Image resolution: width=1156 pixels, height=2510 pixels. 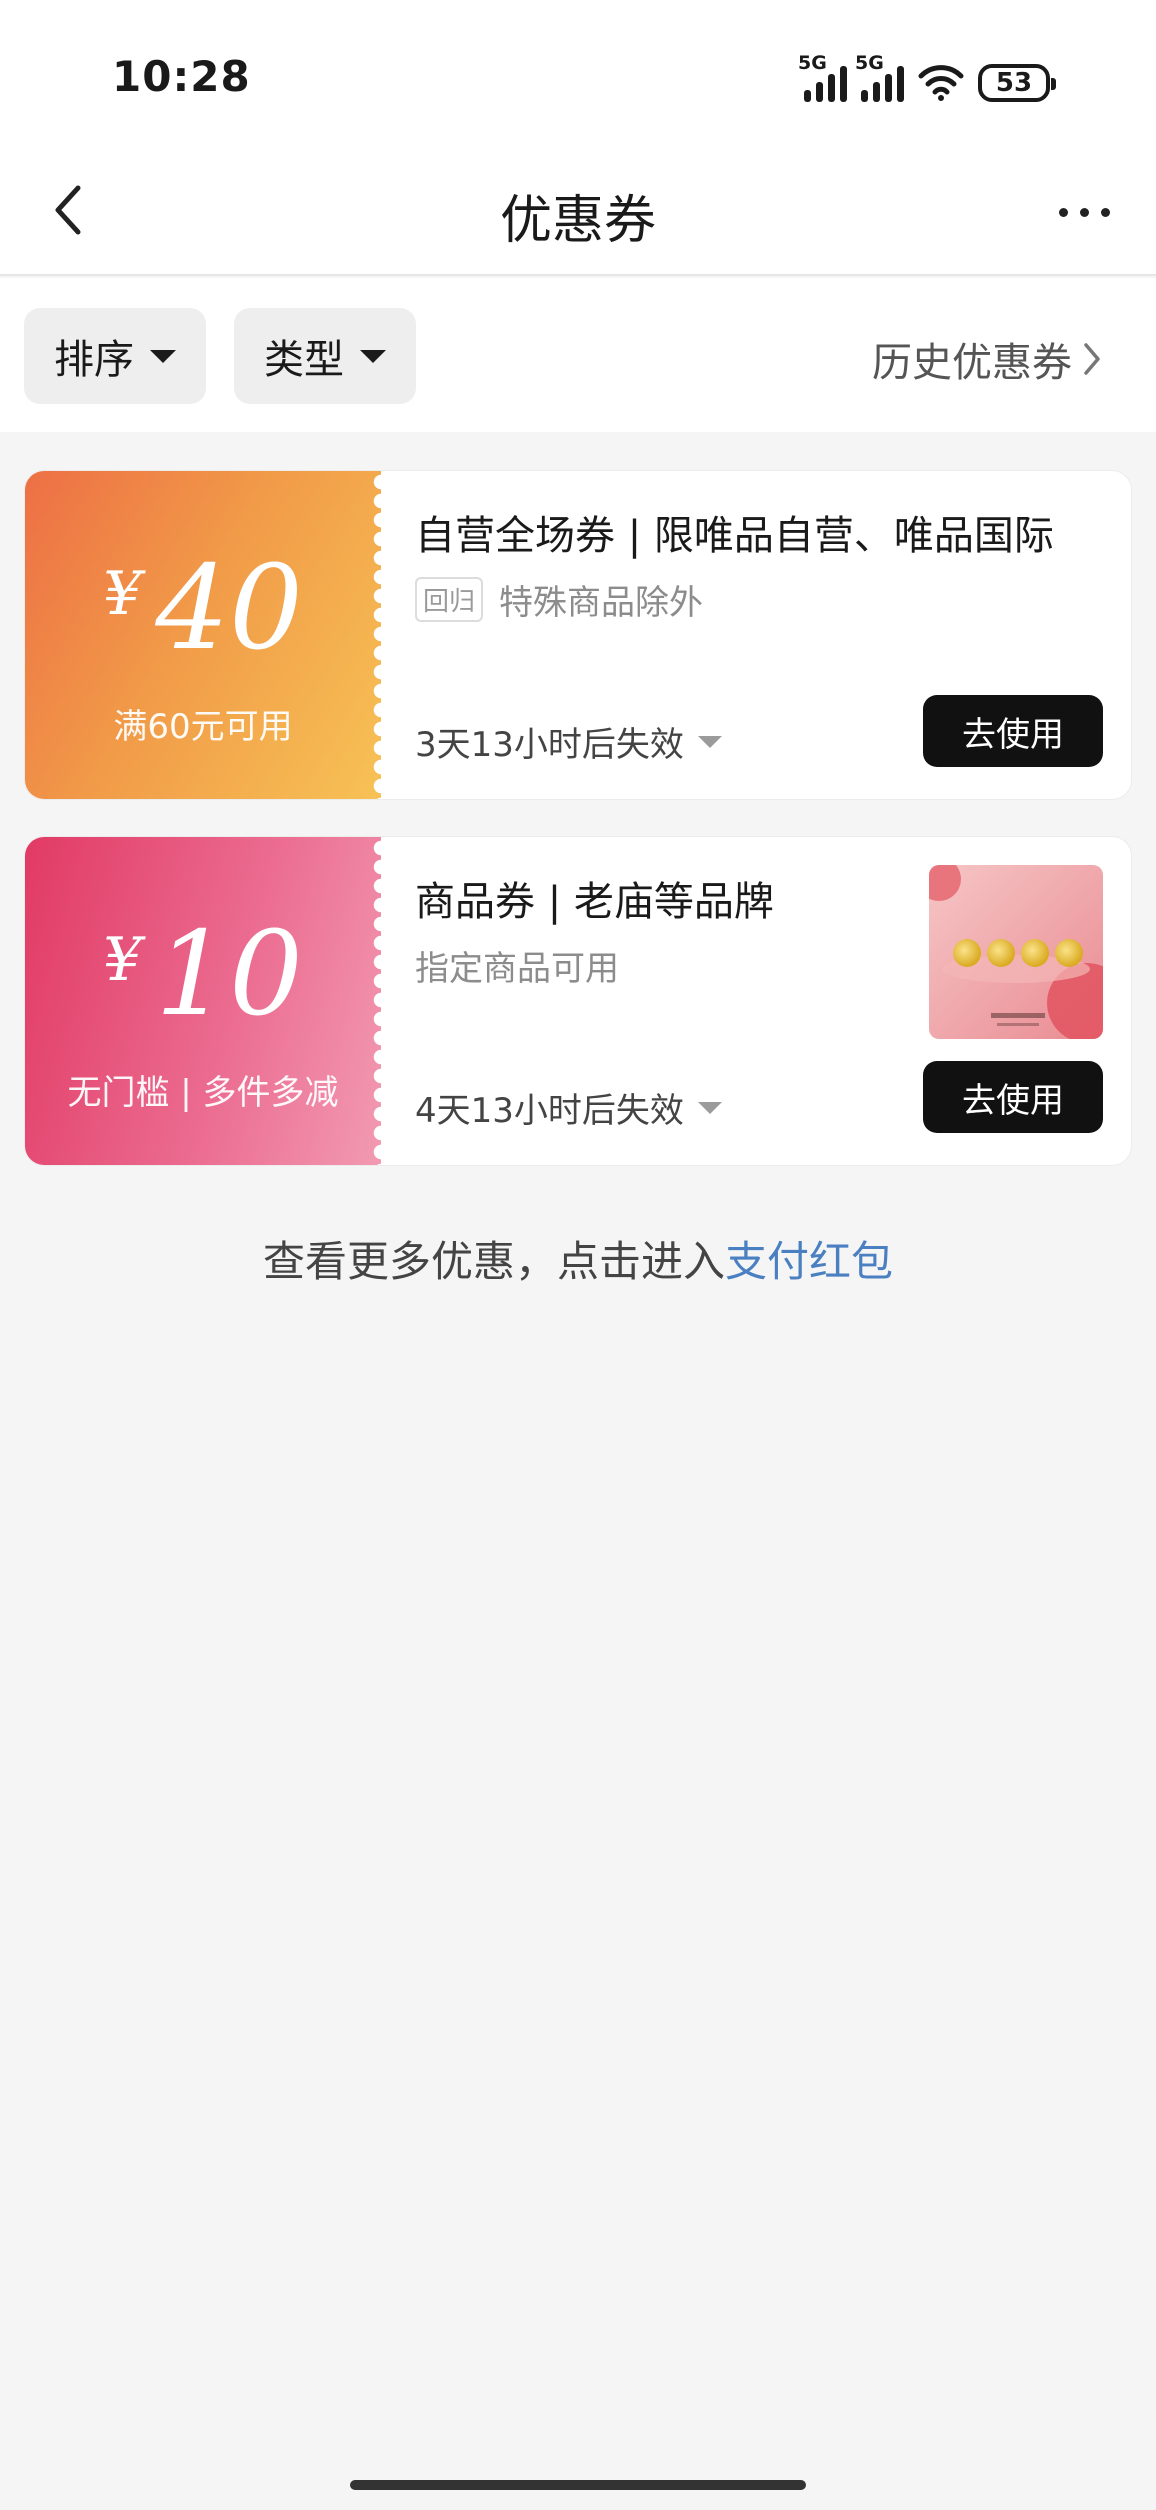 I want to click on more-offers-line: 查看更多优惠，点击进入支付红包, so click(x=578, y=1258).